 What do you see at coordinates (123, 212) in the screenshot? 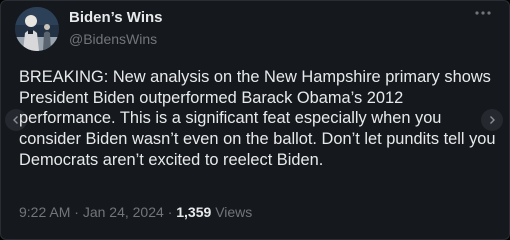
I see `tweet-date: Jan 24, 2024` at bounding box center [123, 212].